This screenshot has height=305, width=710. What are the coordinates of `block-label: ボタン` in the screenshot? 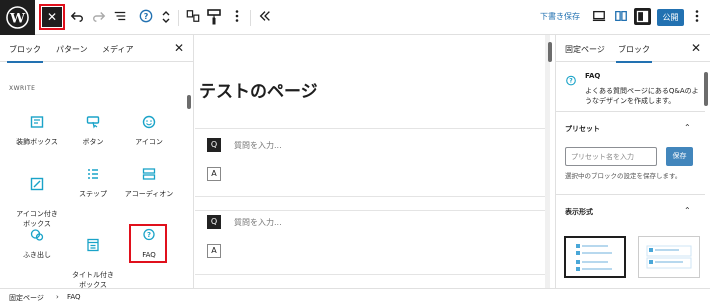 It's located at (93, 142).